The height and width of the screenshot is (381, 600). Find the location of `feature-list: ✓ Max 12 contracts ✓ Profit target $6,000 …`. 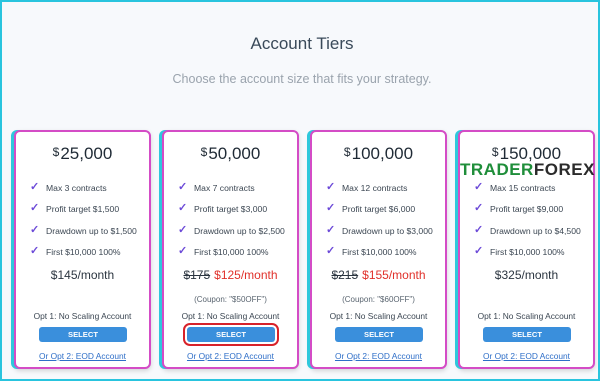

feature-list: ✓ Max 12 contracts ✓ Profit target $6,000 … is located at coordinates (379, 224).